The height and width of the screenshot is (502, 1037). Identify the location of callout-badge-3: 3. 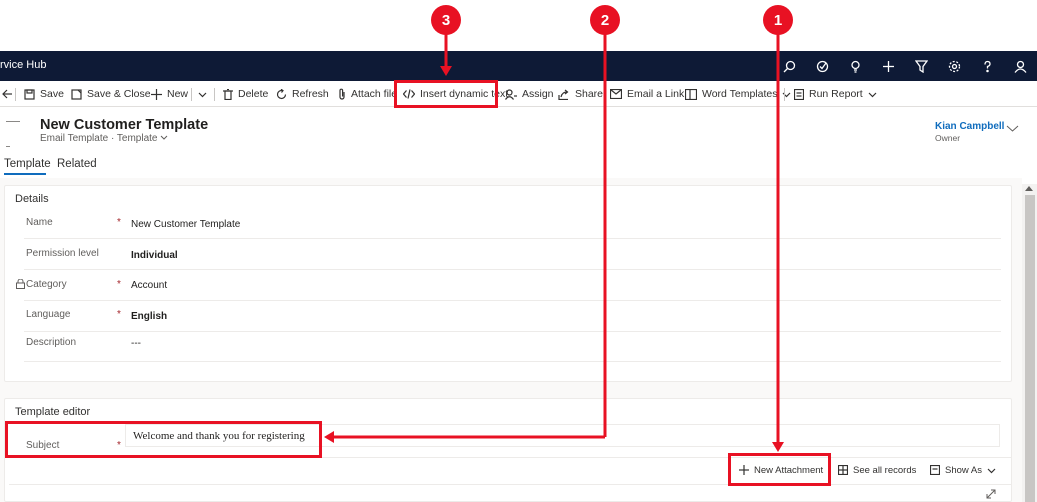
(446, 20).